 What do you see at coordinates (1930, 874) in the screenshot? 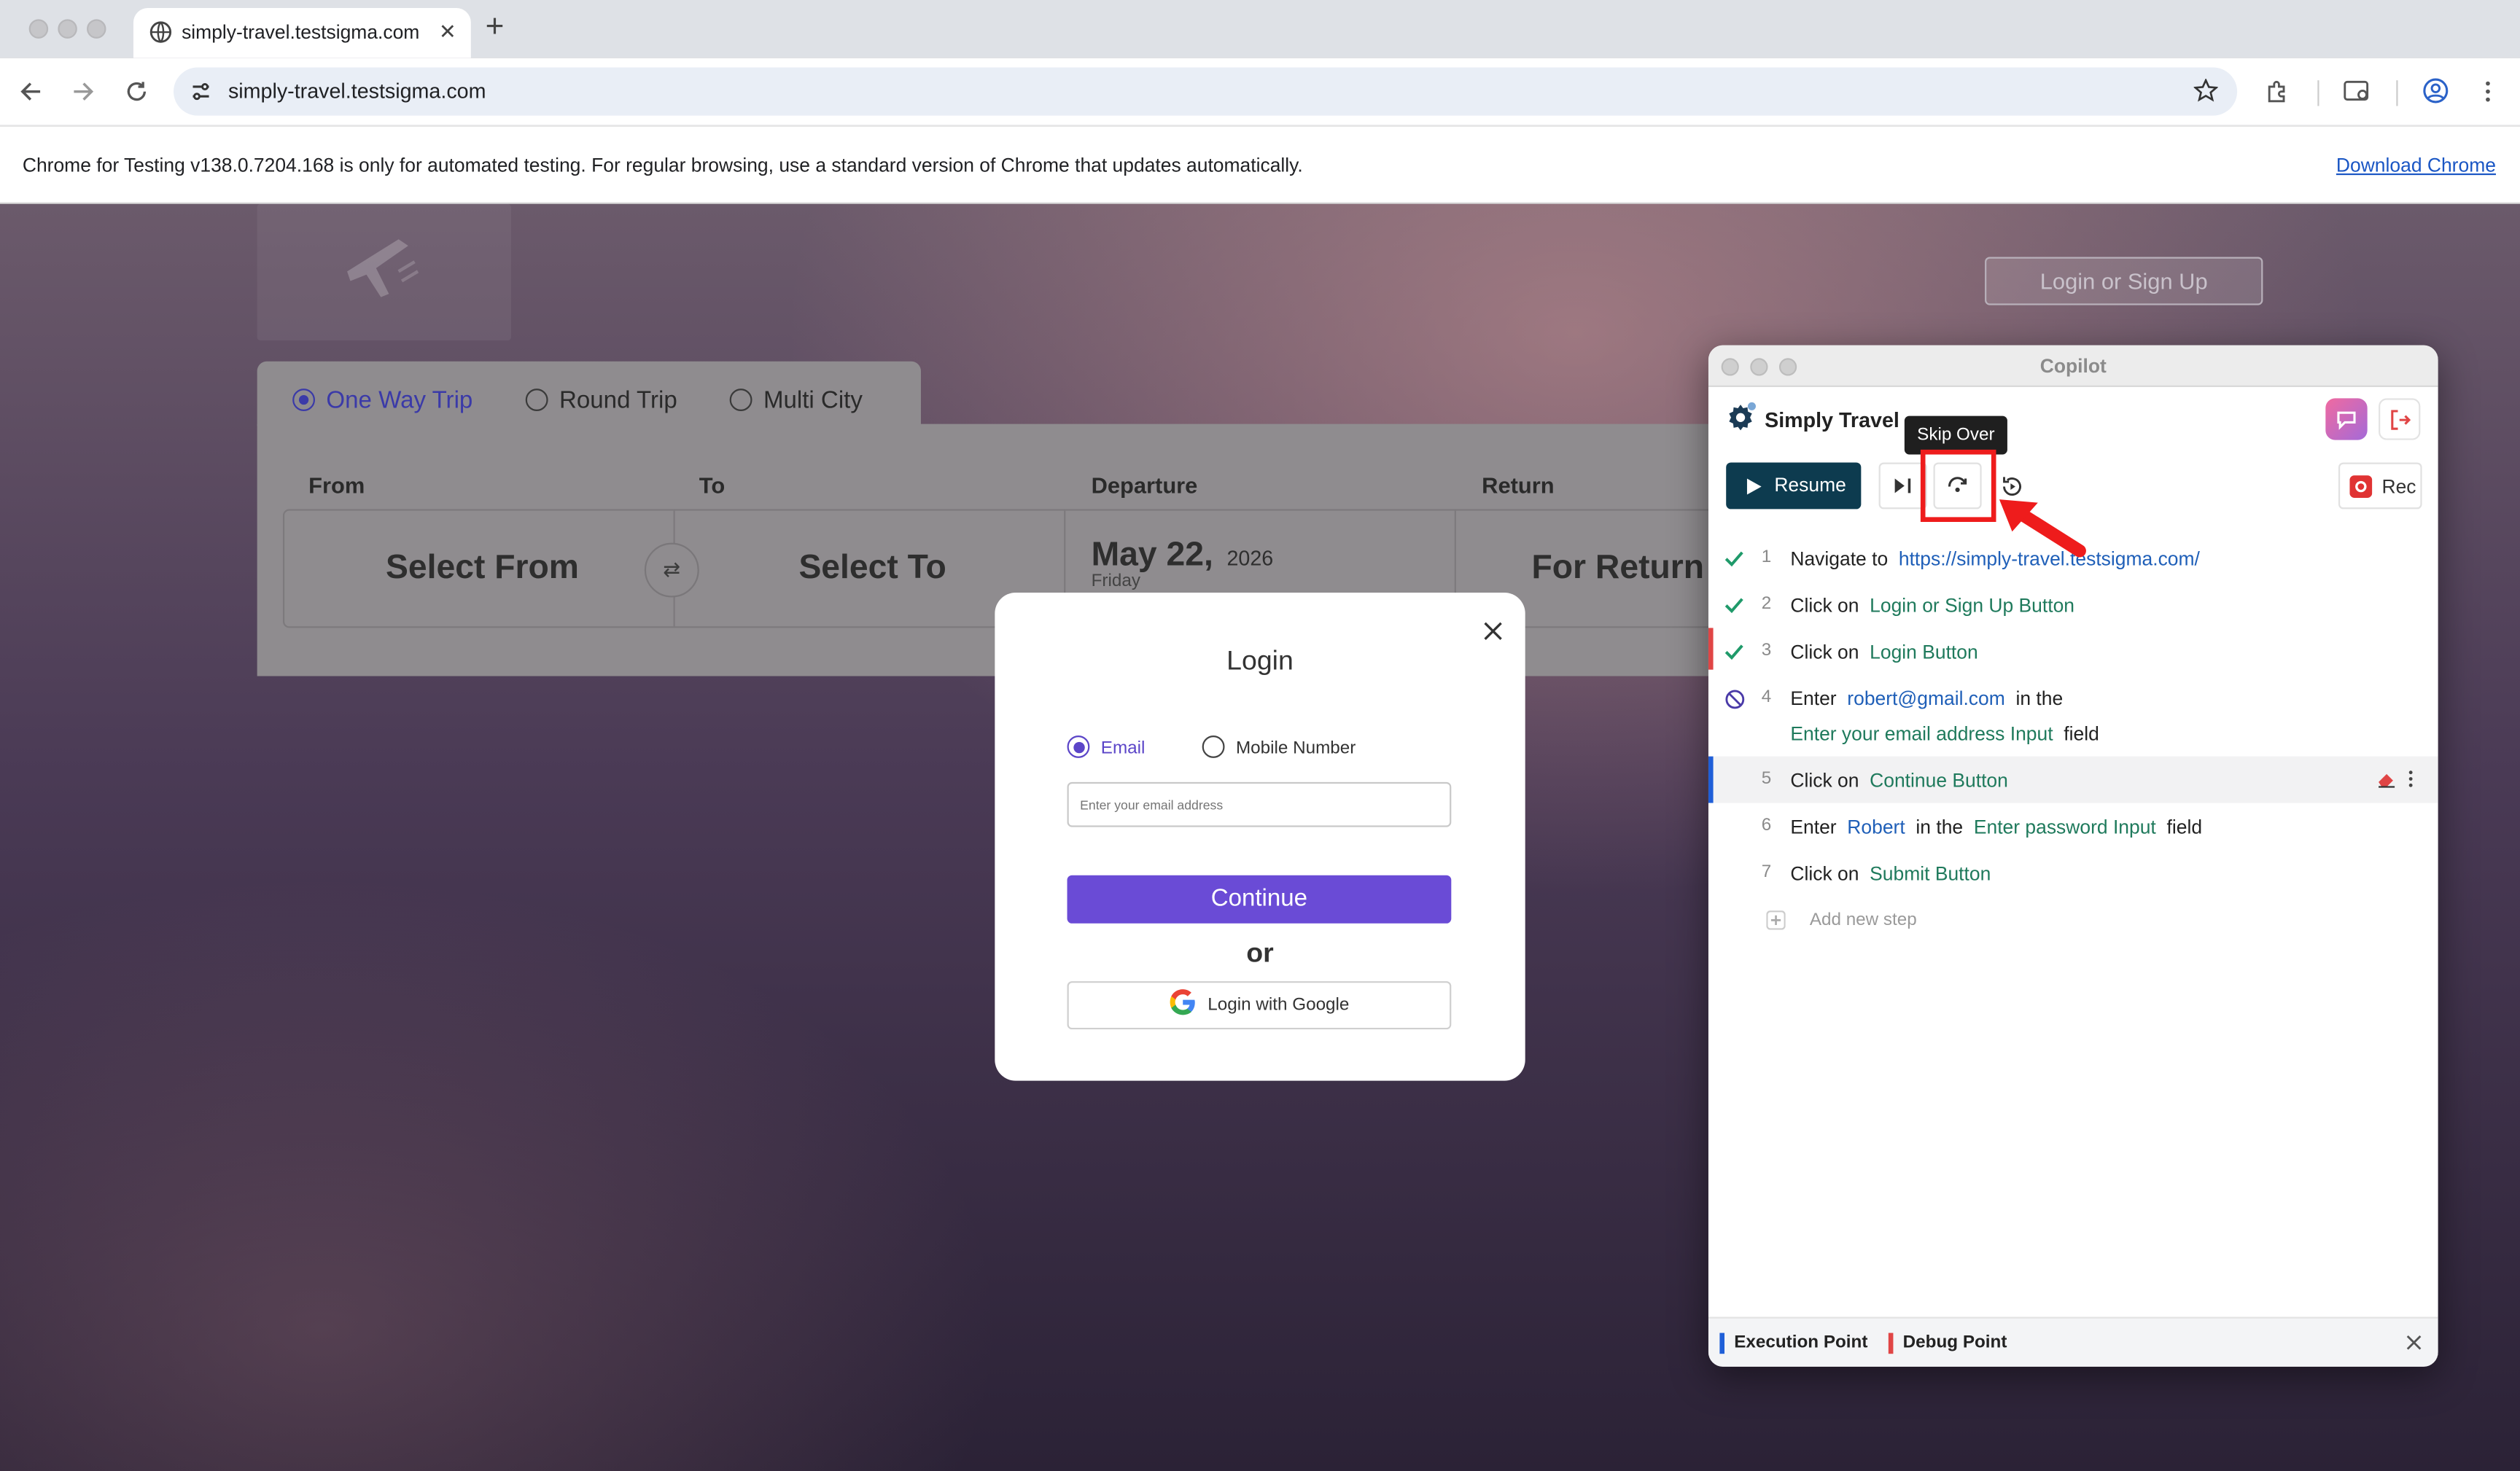
I see `step-target: Submit Button` at bounding box center [1930, 874].